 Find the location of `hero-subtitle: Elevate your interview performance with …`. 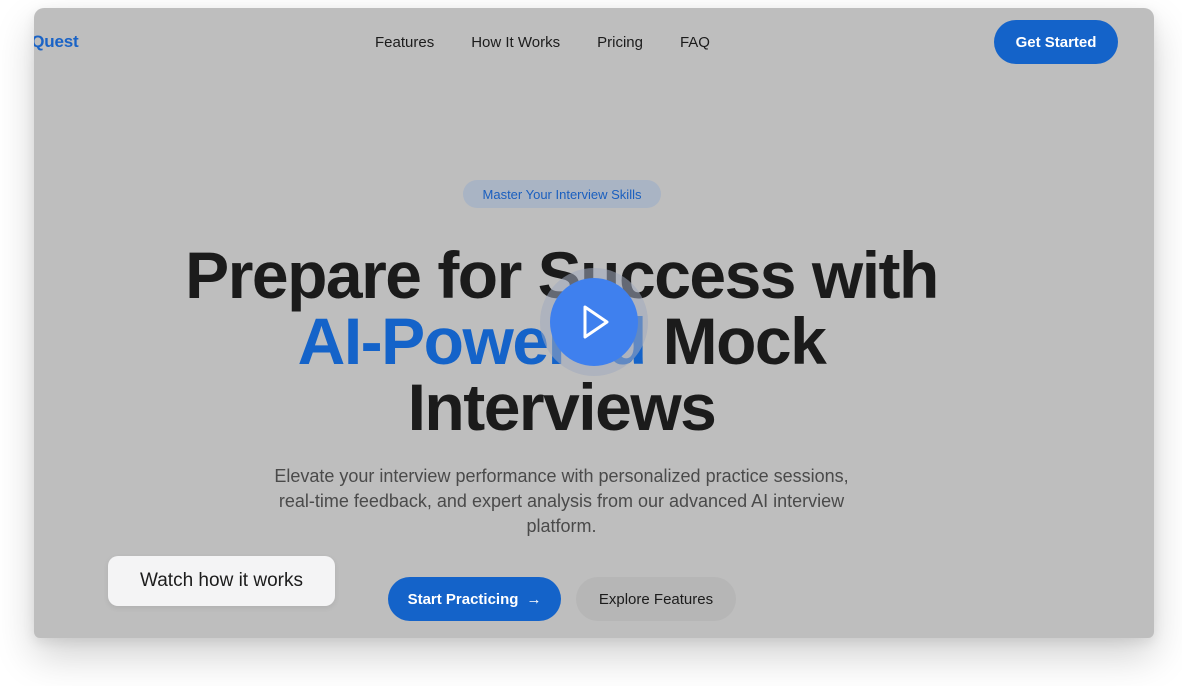

hero-subtitle: Elevate your interview performance with … is located at coordinates (561, 501).